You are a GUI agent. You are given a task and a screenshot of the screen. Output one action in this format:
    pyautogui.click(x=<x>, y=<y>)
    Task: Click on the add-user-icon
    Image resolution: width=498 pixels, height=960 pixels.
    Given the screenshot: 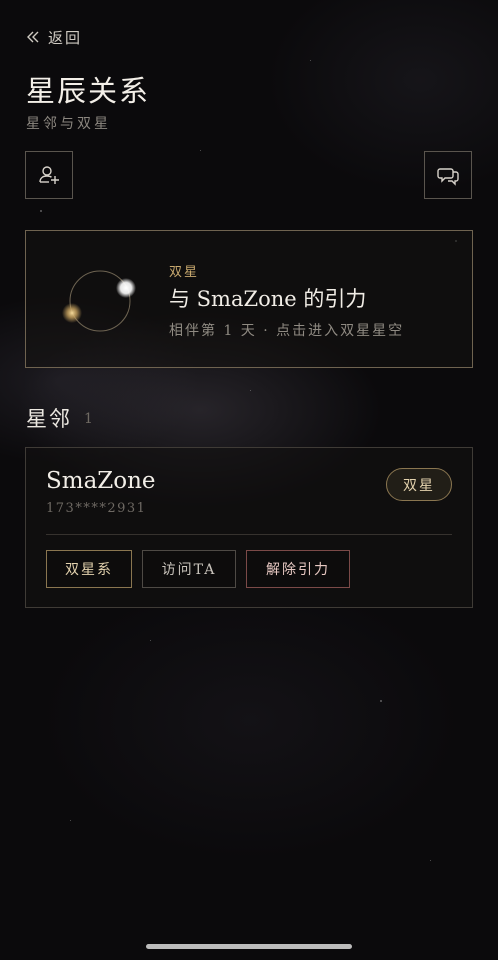 What is the action you would take?
    pyautogui.click(x=49, y=175)
    